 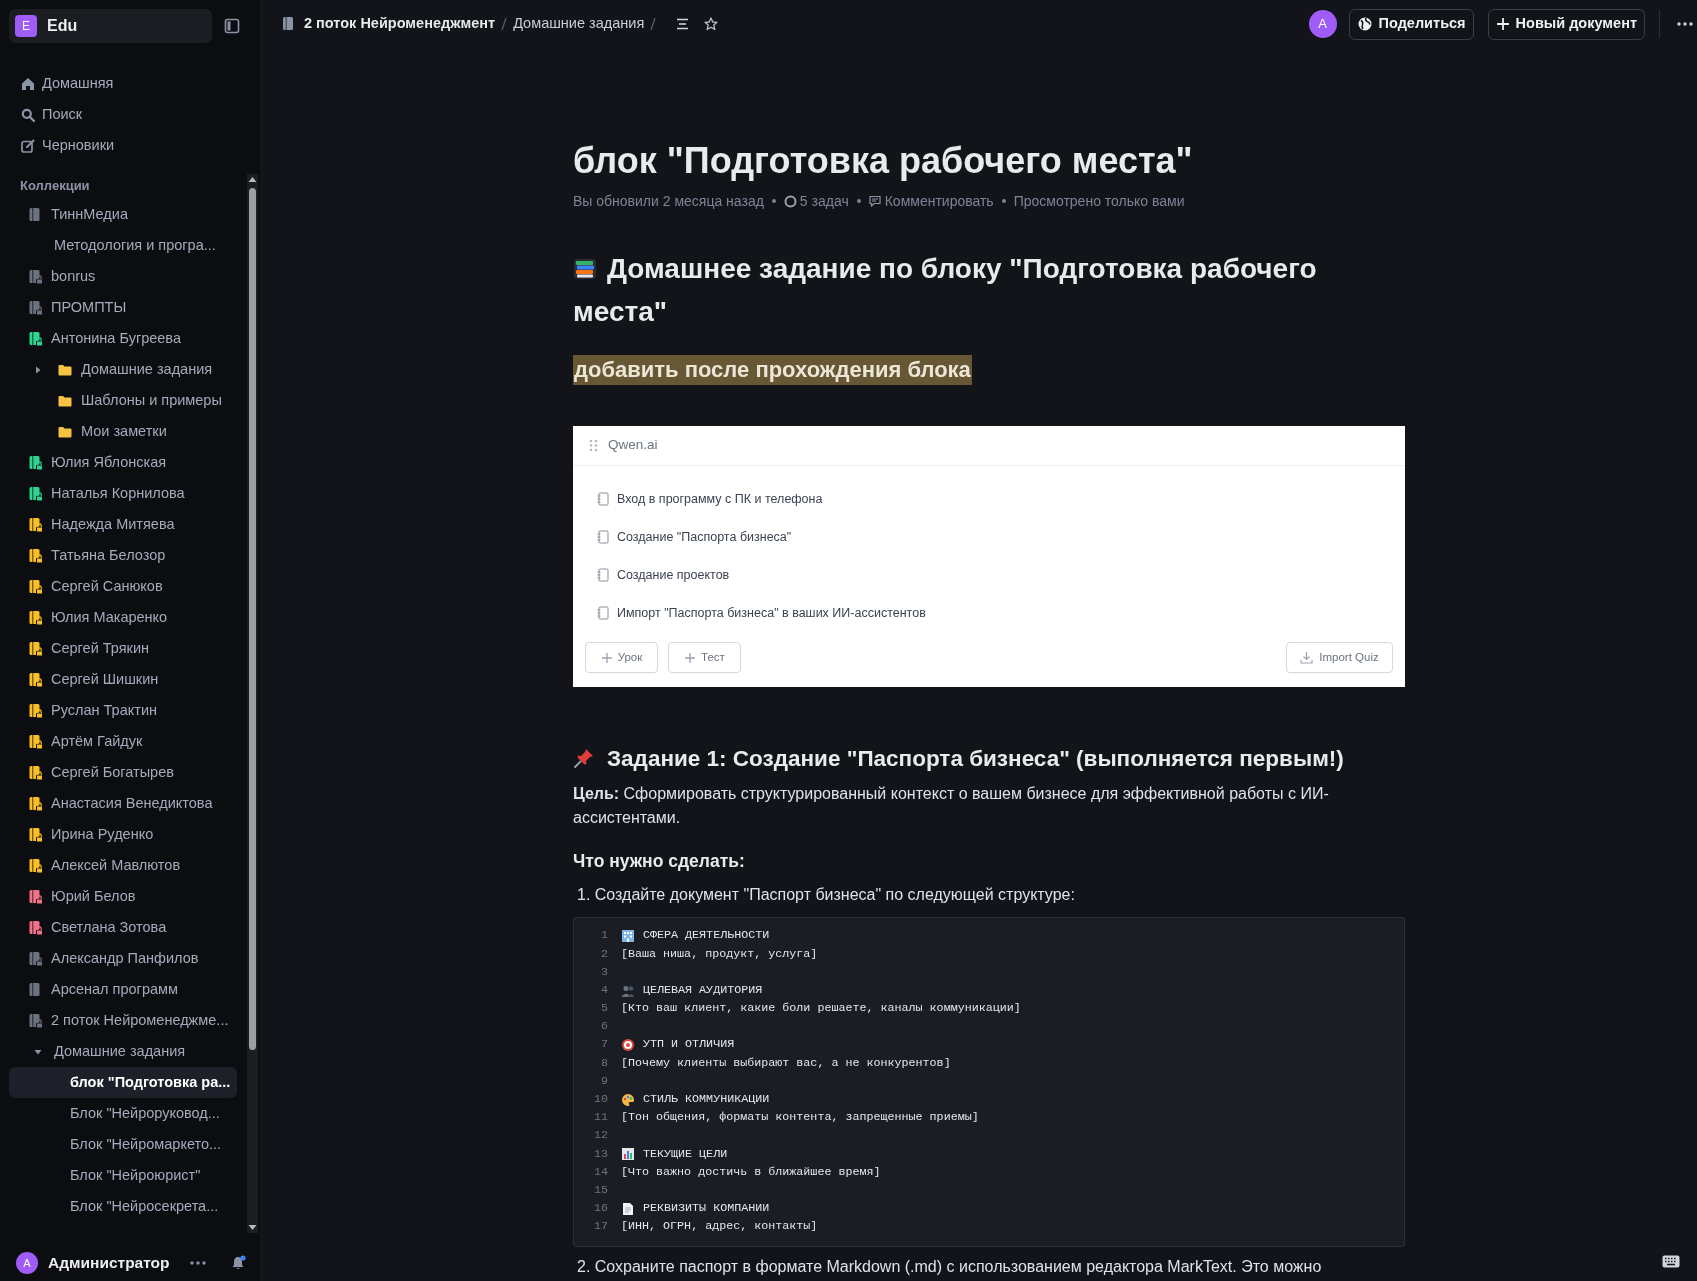 I want to click on sidebar-item: Сергей Санюков, so click(x=123, y=586).